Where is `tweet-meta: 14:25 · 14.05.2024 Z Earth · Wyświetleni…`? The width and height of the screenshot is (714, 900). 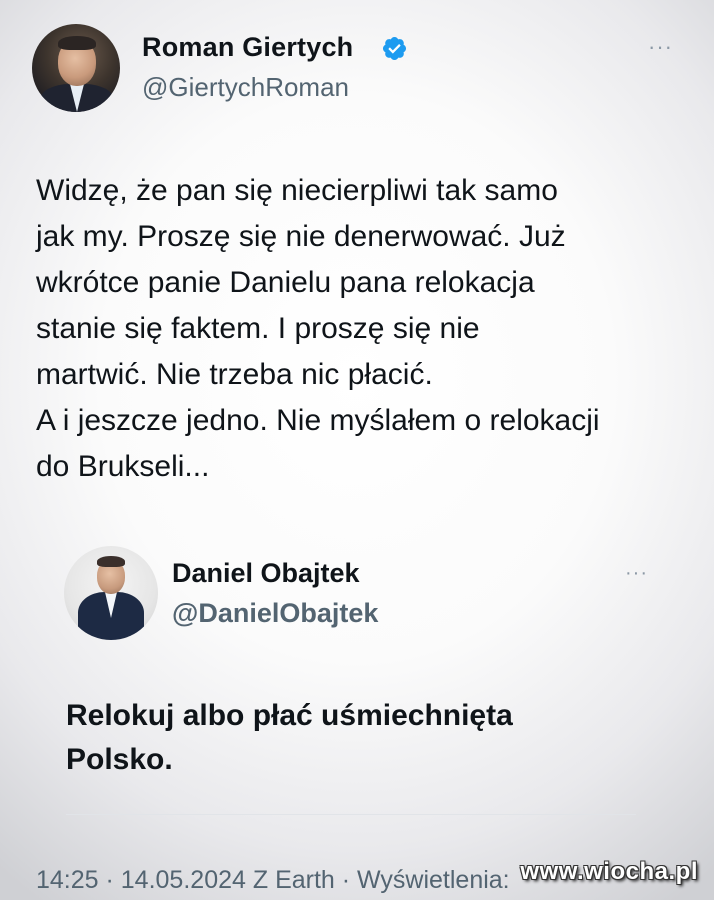
tweet-meta: 14:25 · 14.05.2024 Z Earth · Wyświetleni… is located at coordinates (273, 880).